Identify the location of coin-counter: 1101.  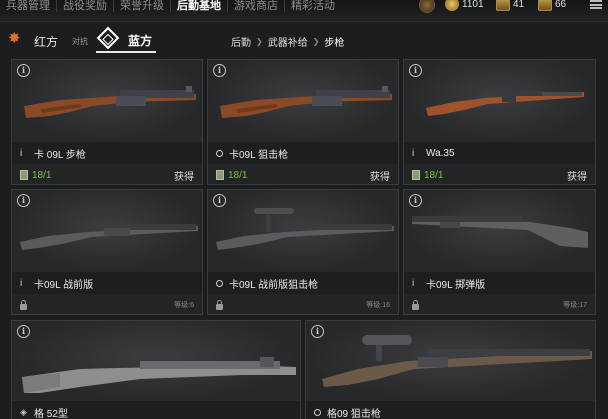
(464, 5).